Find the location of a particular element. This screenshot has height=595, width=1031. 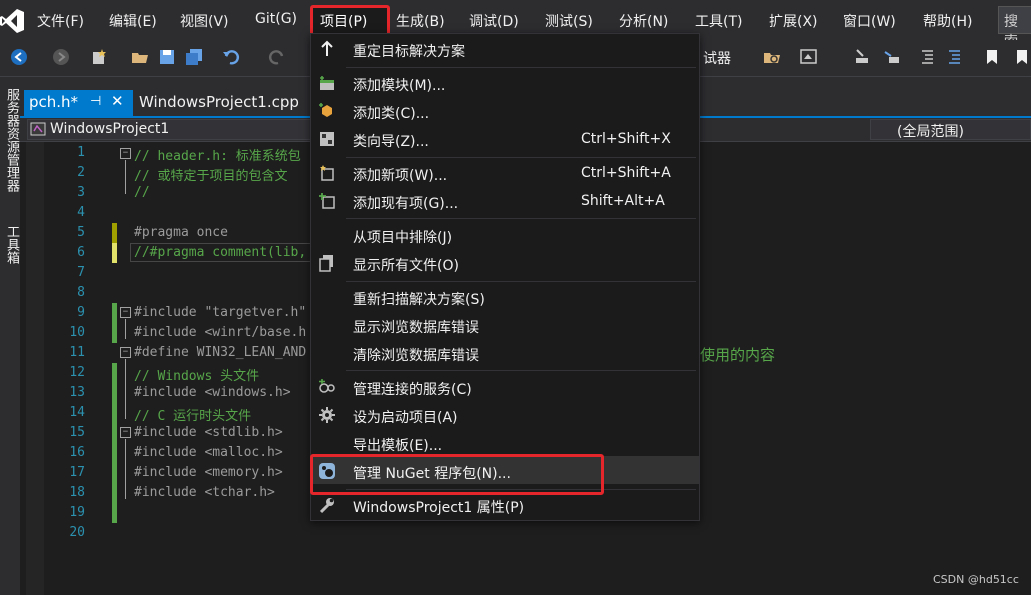

menu-git: Git(G) is located at coordinates (276, 19).